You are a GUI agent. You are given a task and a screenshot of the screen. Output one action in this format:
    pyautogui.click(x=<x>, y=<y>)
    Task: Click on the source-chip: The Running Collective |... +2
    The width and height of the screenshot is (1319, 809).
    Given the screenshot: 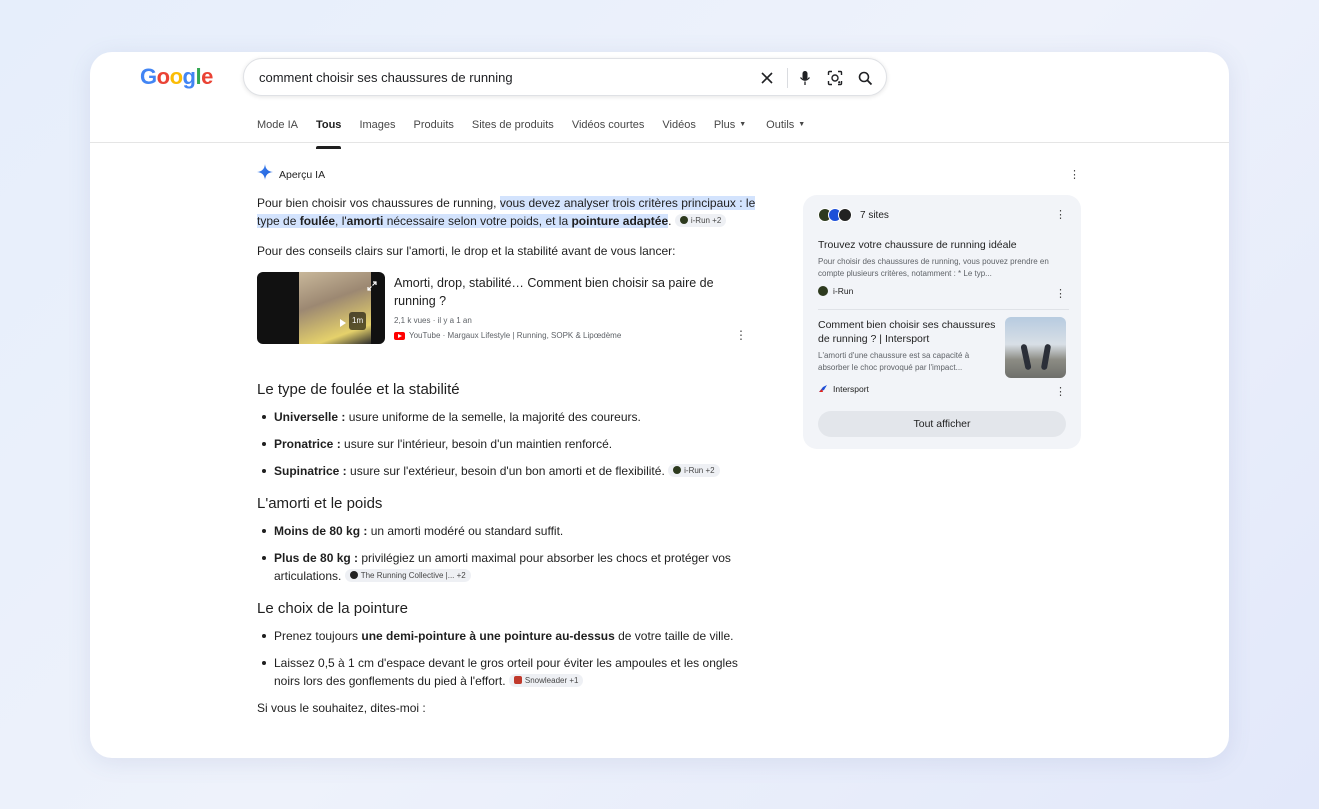 What is the action you would take?
    pyautogui.click(x=407, y=575)
    